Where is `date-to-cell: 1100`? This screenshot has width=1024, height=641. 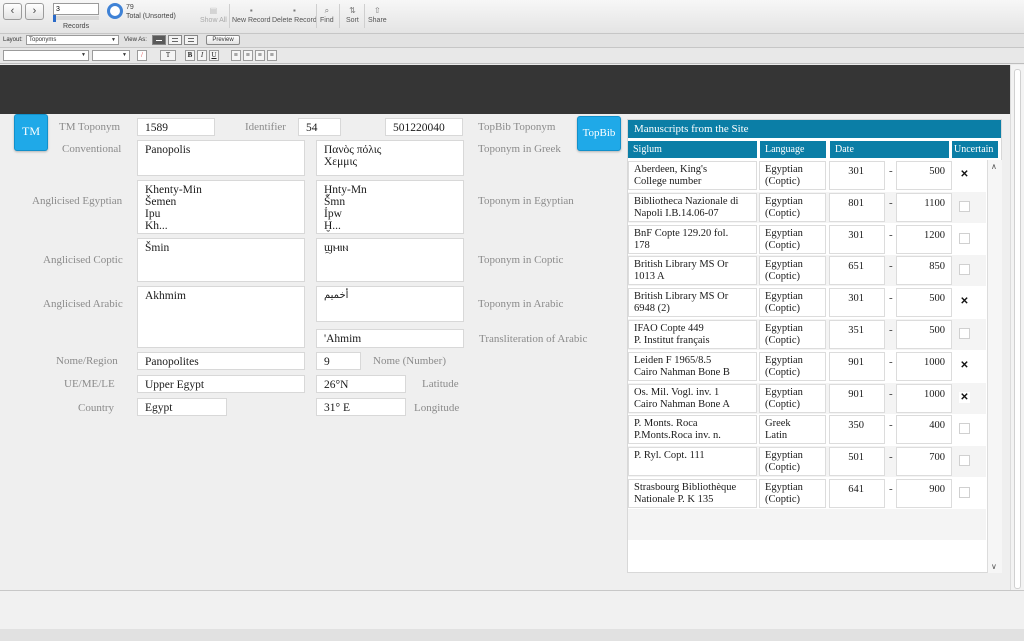
date-to-cell: 1100 is located at coordinates (924, 207).